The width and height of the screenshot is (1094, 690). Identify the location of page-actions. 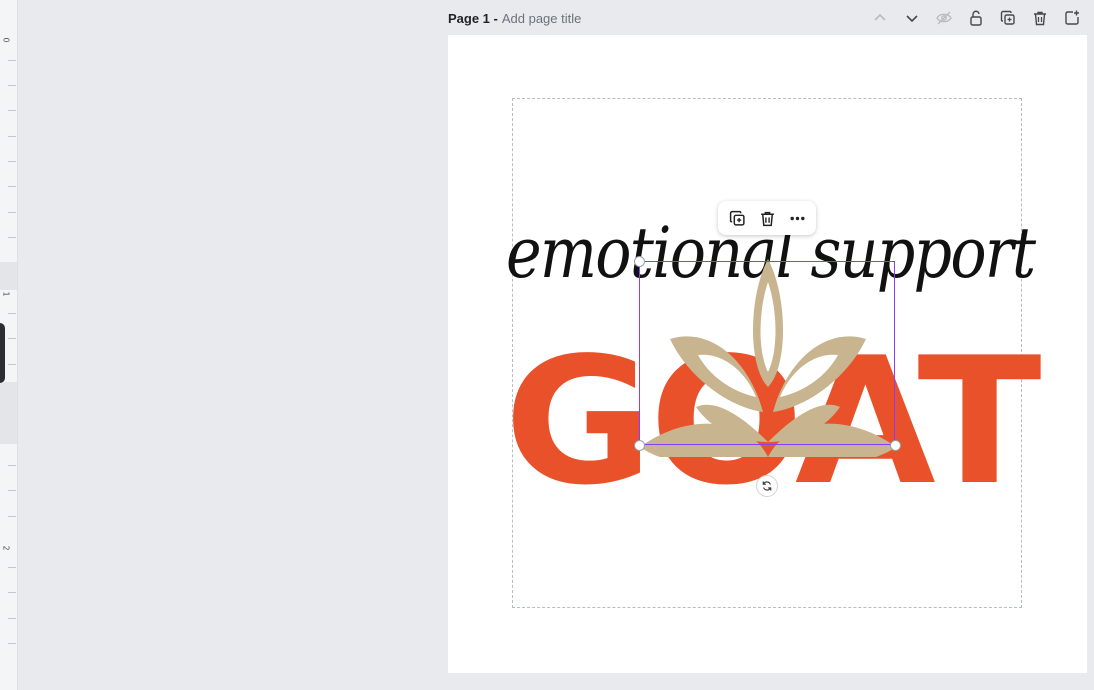
(976, 18).